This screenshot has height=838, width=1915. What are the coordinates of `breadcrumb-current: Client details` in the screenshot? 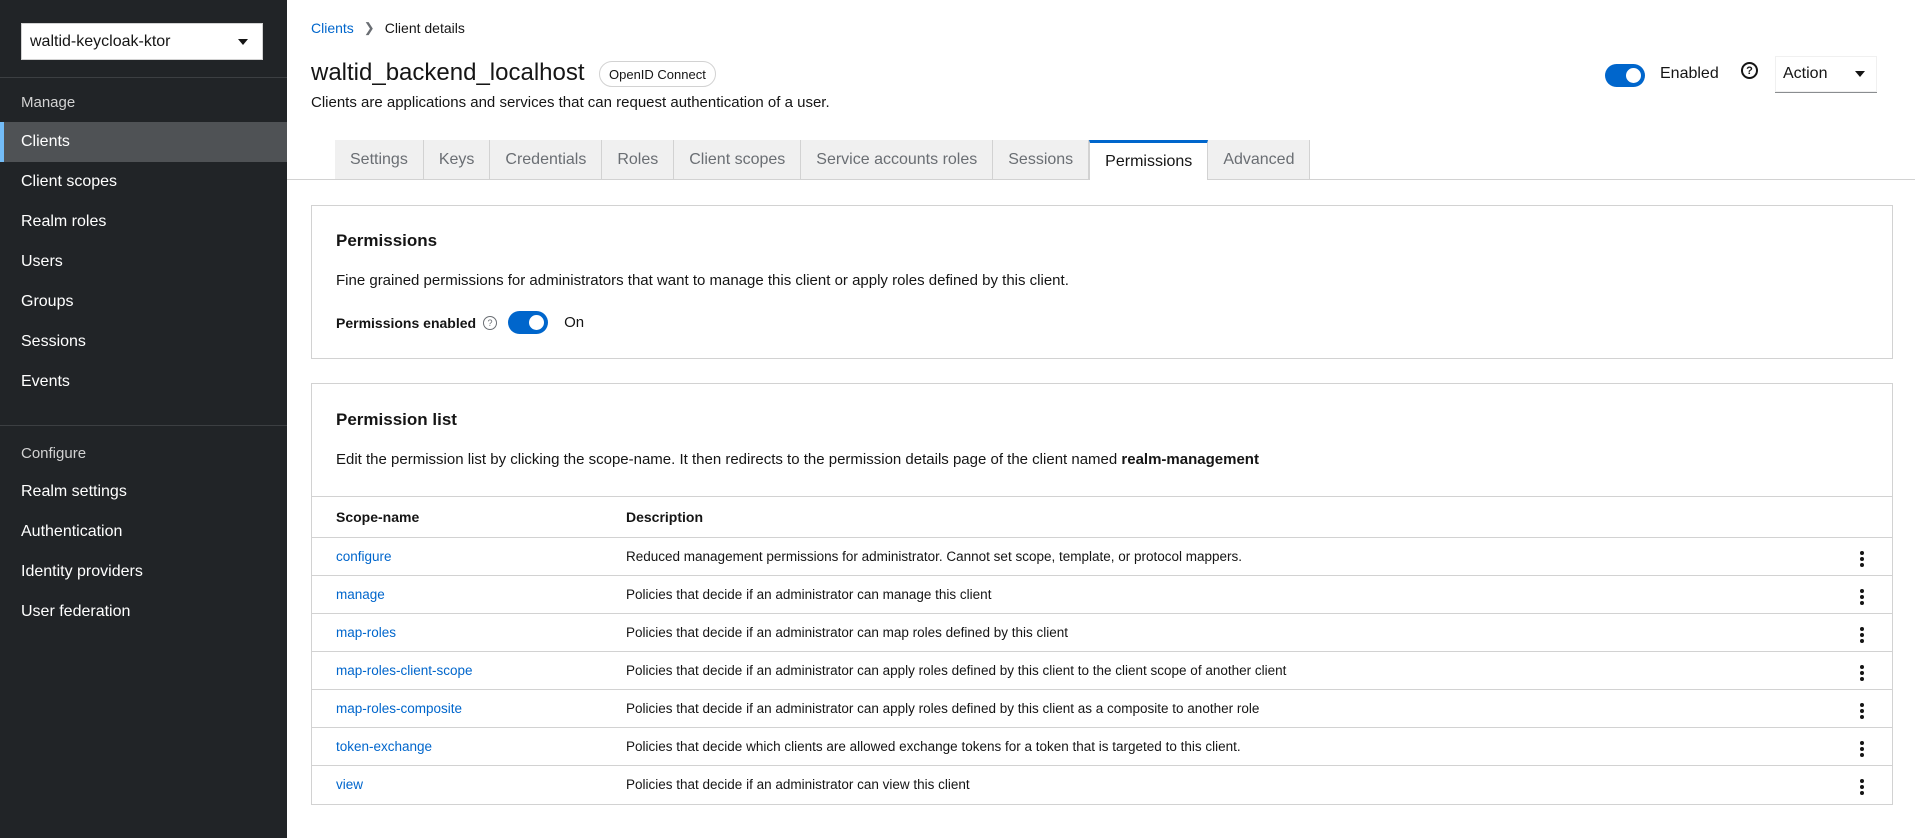 It's located at (424, 28).